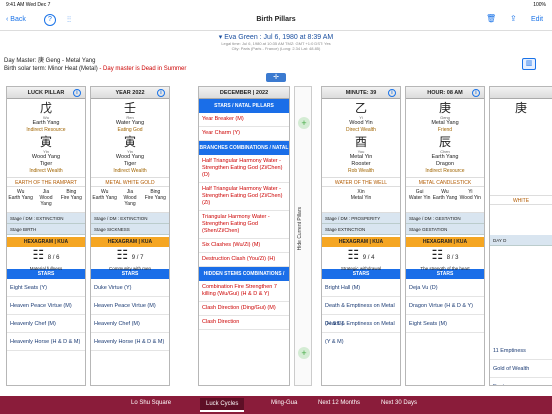 The height and width of the screenshot is (414, 552). Describe the element at coordinates (244, 260) in the screenshot. I see `month-star-row: Destruction Clash (You/Zi) (H)` at that location.